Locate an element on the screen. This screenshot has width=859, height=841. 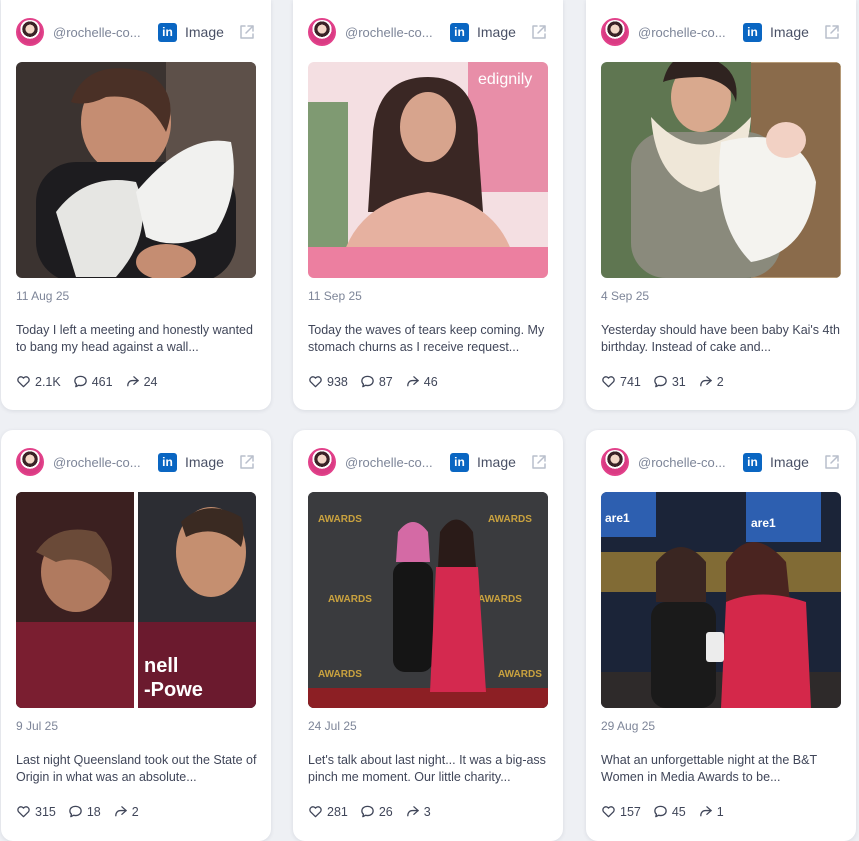
comments-stat: 45 is located at coordinates (669, 811).